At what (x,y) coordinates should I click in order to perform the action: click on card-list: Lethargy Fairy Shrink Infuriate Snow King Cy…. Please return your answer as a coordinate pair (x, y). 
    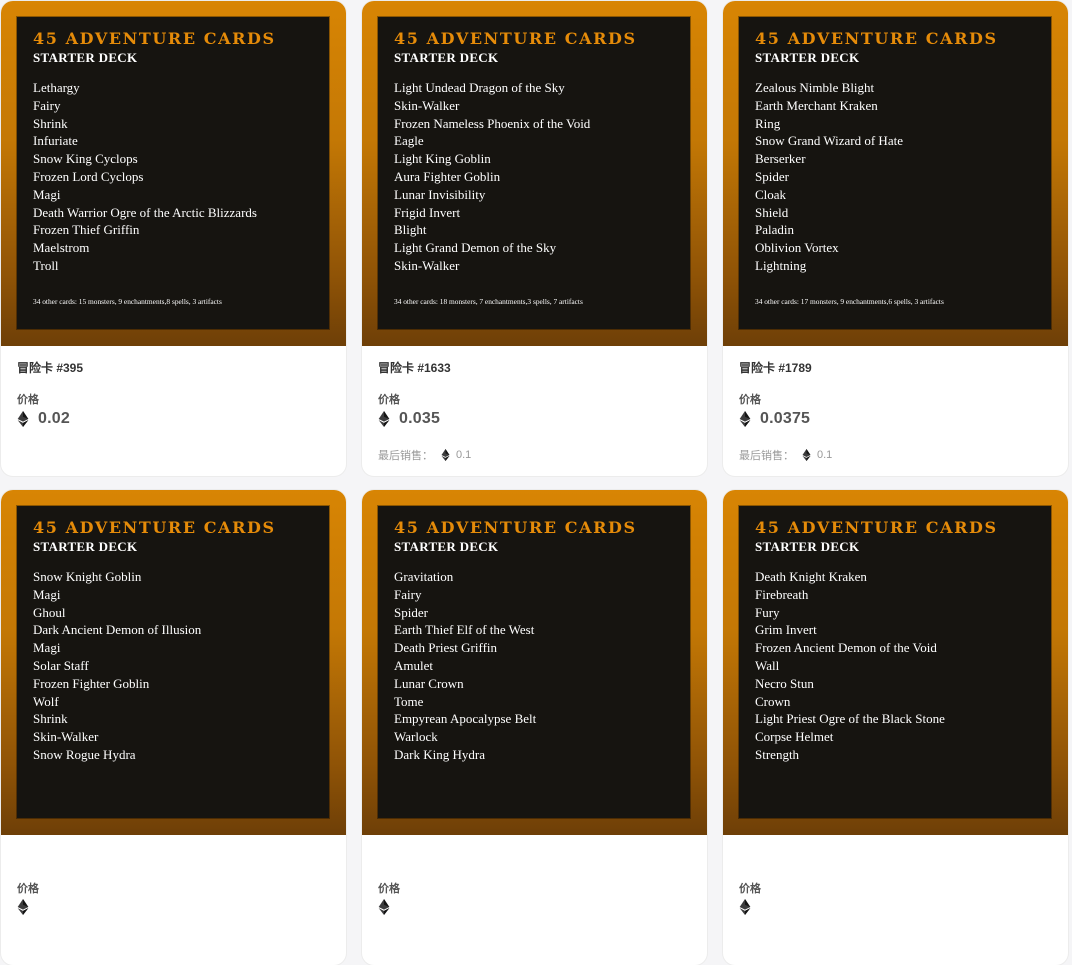
    Looking at the image, I should click on (145, 177).